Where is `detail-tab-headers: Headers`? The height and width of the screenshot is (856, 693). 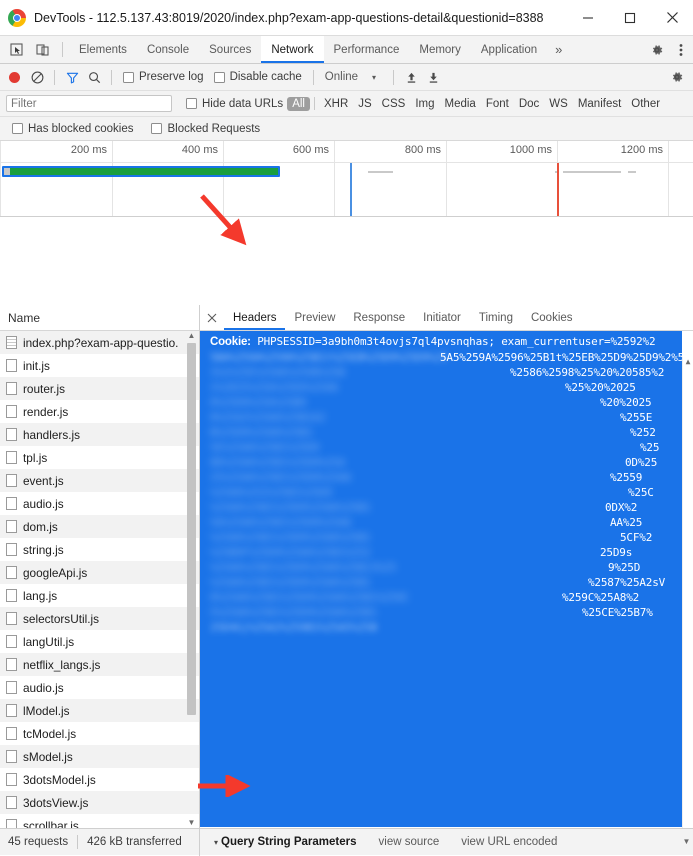
detail-tab-headers: Headers is located at coordinates (255, 317).